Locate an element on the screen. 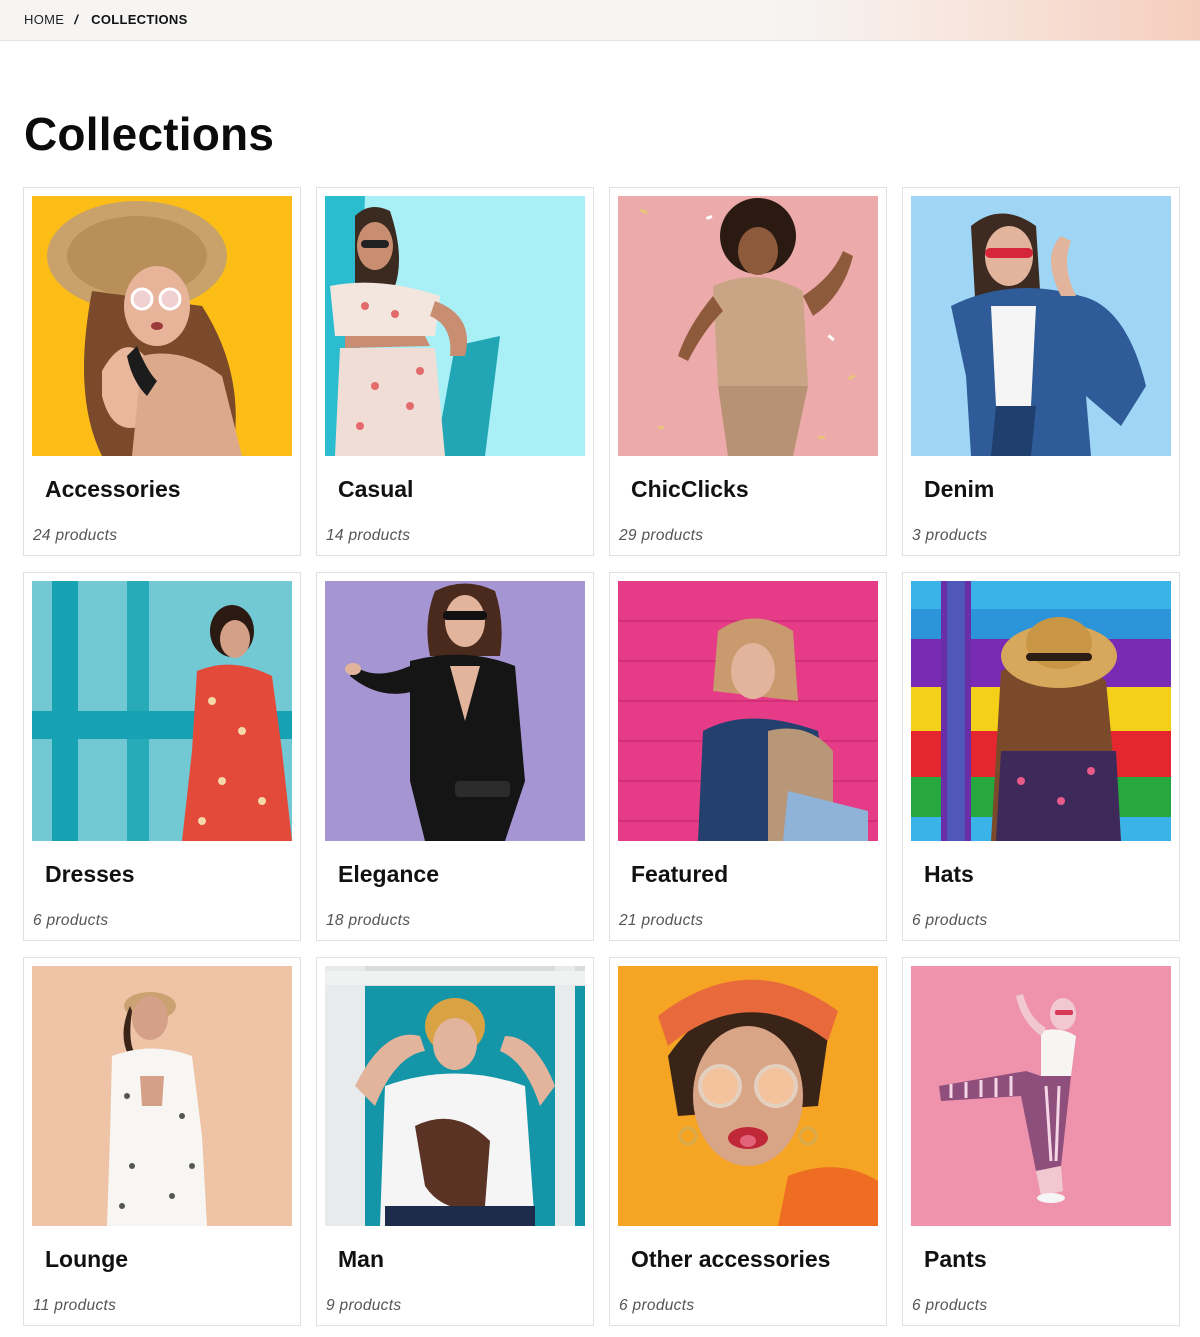 This screenshot has width=1200, height=1337. collection-card-dresses: Dresses 6 products is located at coordinates (162, 756).